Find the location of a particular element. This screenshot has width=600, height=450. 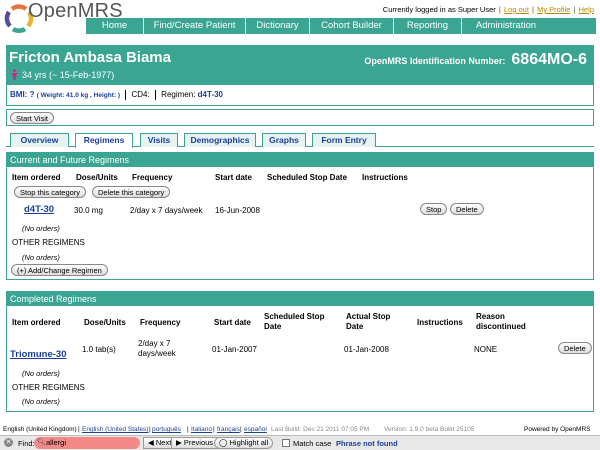

dose-cell: 30.0 mg is located at coordinates (88, 210).